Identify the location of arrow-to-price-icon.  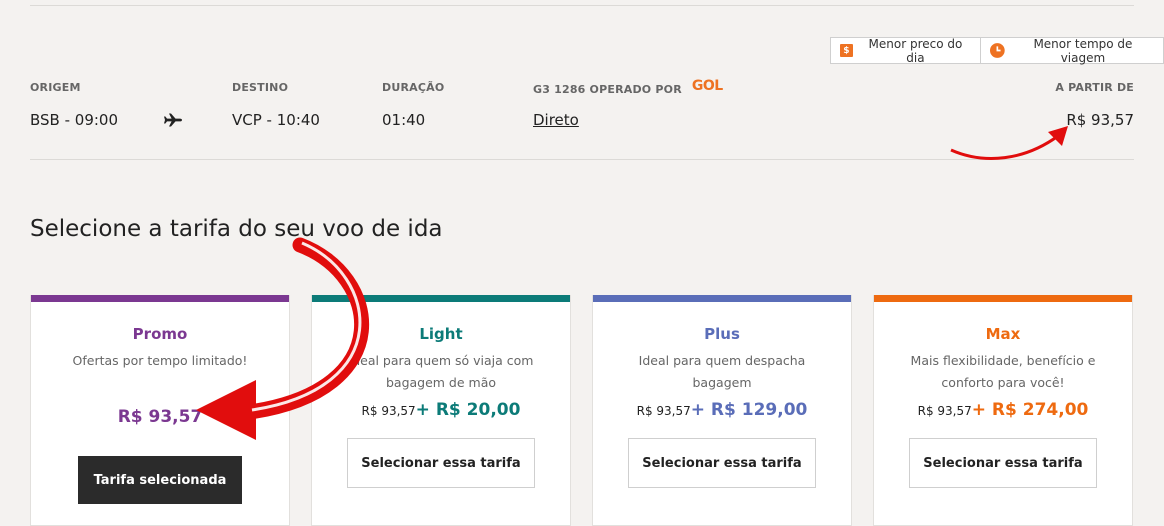
(1009, 143).